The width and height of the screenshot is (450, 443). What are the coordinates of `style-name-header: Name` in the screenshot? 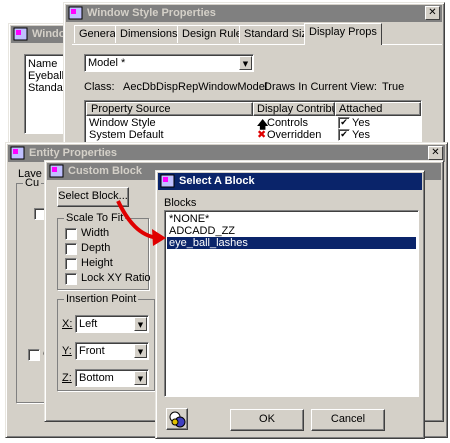 It's located at (43, 64).